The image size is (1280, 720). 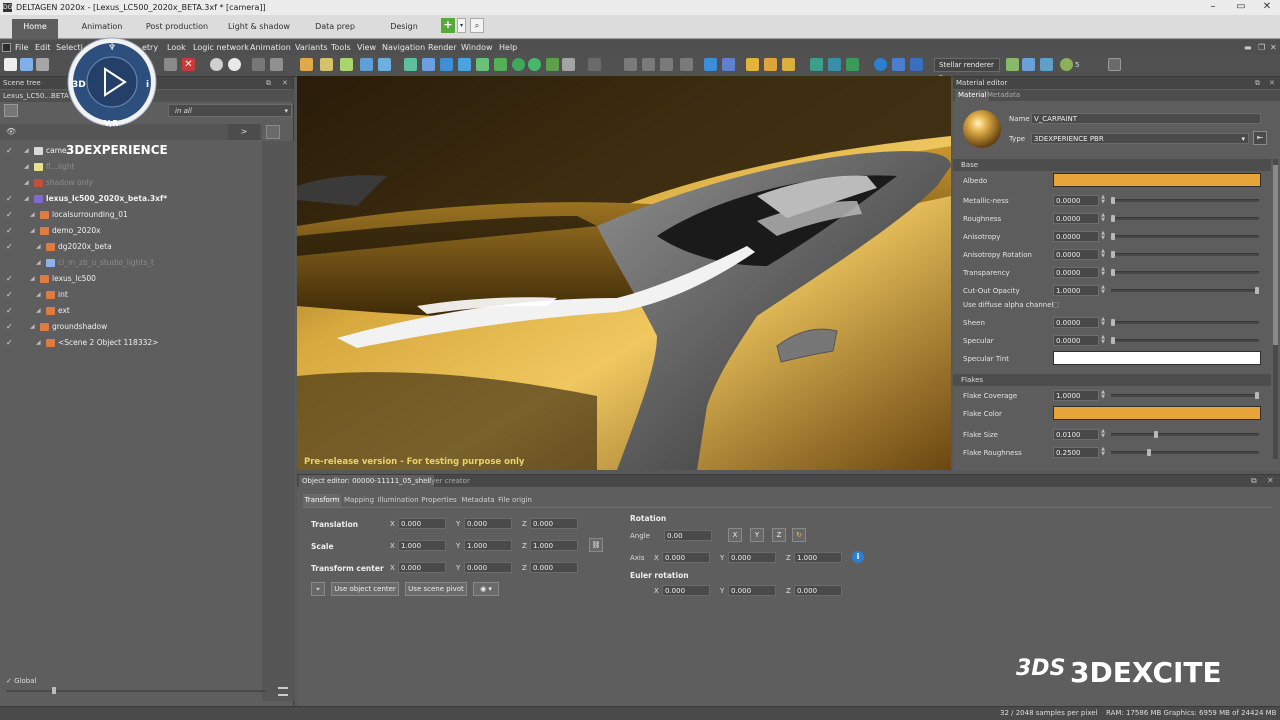 I want to click on axis-y-icon, so click(x=648, y=64).